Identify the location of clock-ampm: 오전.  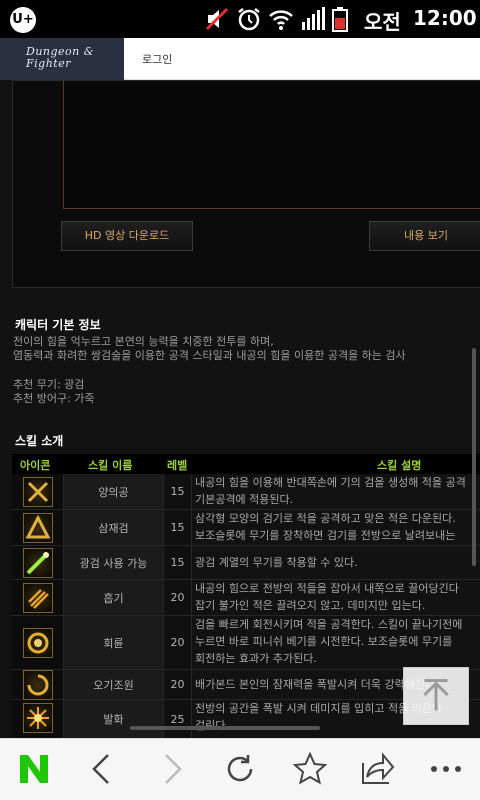
(382, 22).